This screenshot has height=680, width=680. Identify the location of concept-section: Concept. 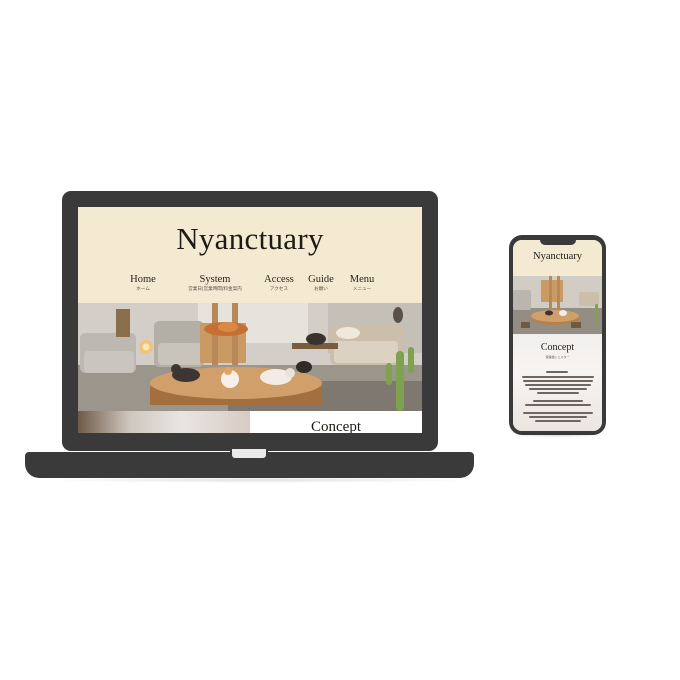
(336, 422).